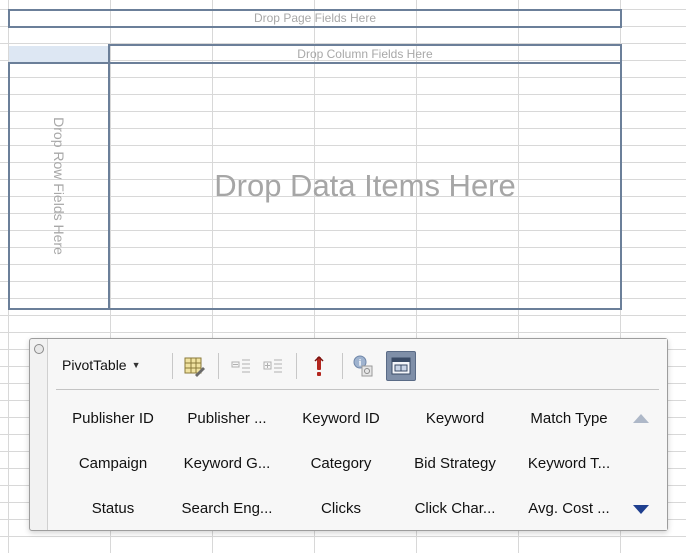 The width and height of the screenshot is (686, 553). I want to click on page-fields-drop-label: Drop Page Fields Here, so click(315, 18).